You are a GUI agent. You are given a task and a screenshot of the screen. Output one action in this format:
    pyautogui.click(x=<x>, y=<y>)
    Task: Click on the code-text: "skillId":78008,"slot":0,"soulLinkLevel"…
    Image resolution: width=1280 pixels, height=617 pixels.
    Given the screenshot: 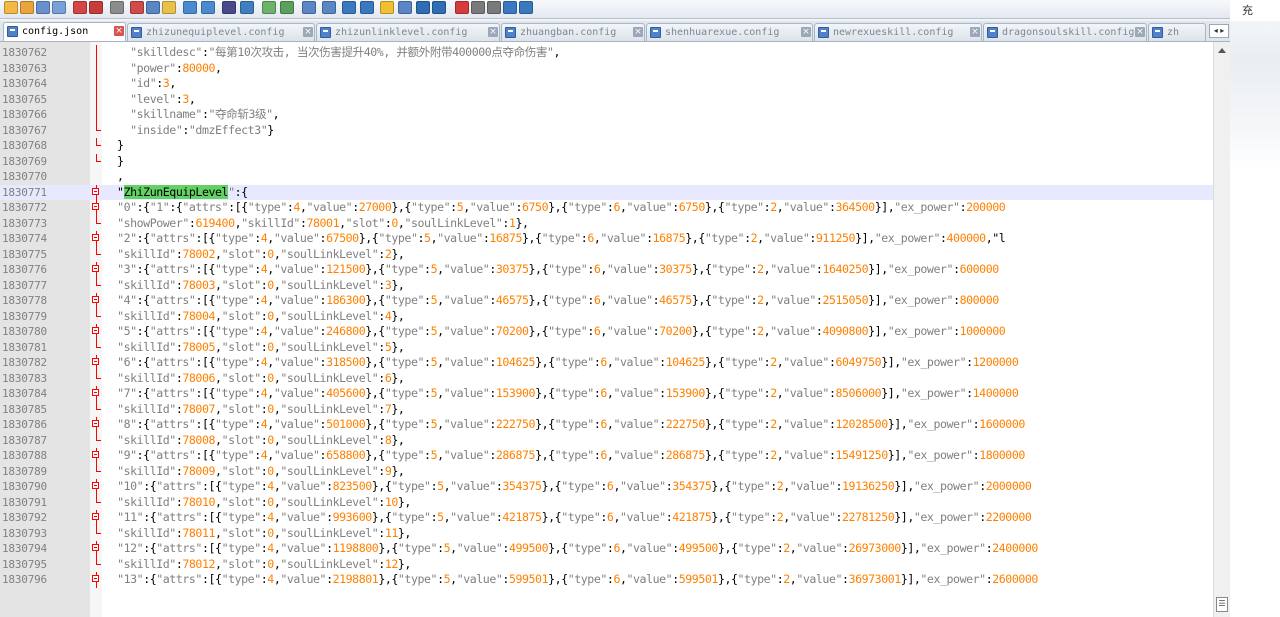 What is the action you would take?
    pyautogui.click(x=254, y=440)
    